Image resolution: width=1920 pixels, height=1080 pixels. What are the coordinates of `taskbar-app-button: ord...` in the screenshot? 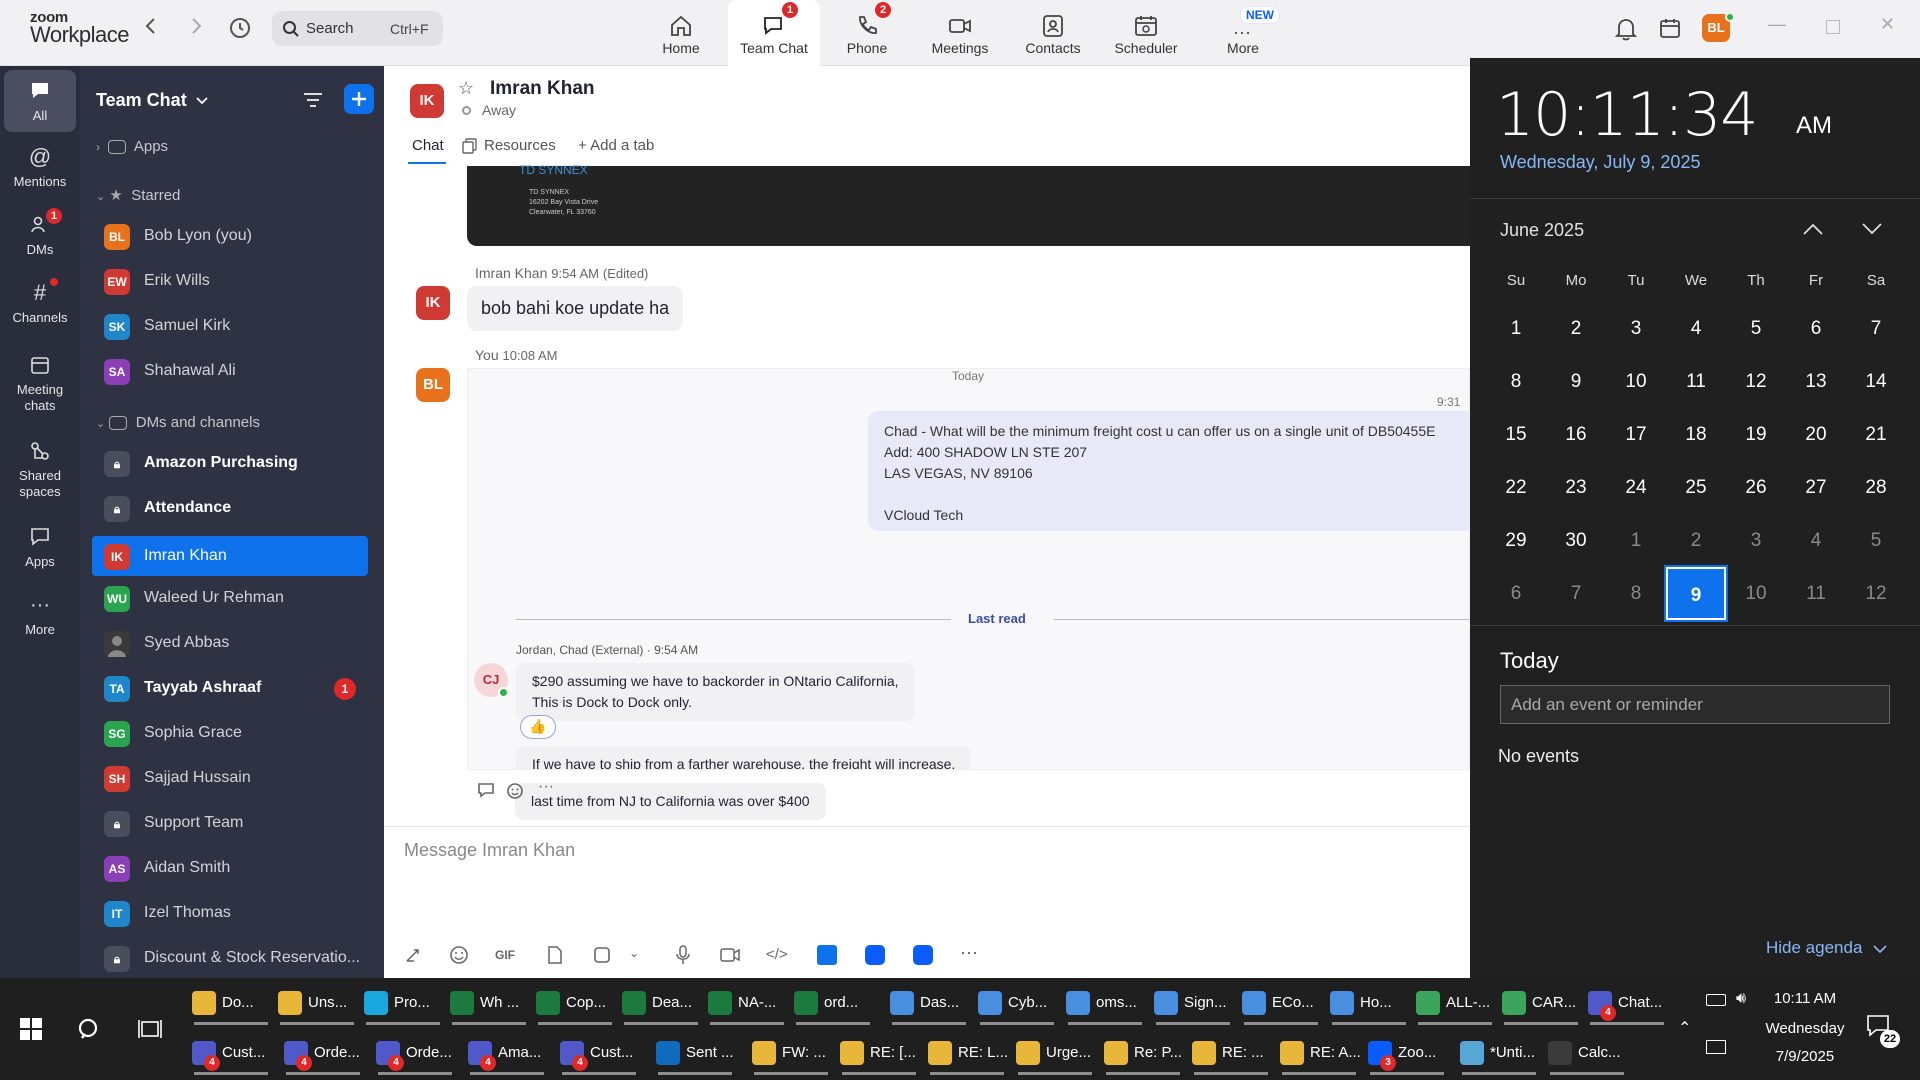 It's located at (834, 1003).